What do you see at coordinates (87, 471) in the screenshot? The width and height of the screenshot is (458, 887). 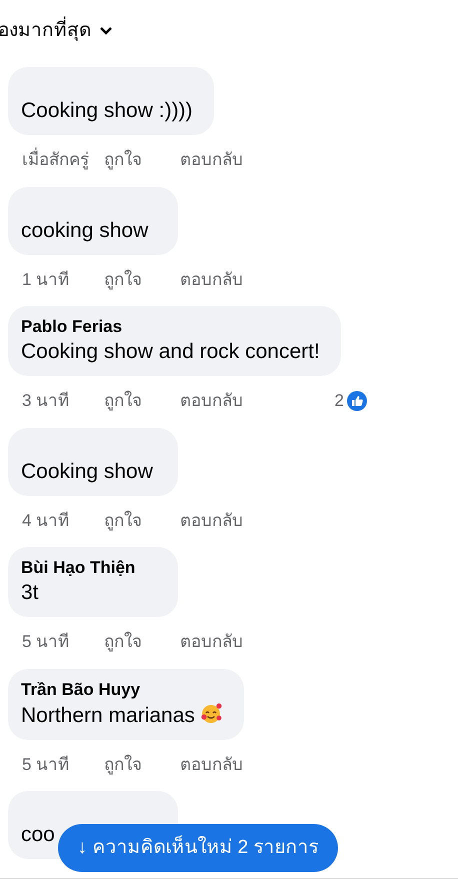 I see `comment-text: Cooking show` at bounding box center [87, 471].